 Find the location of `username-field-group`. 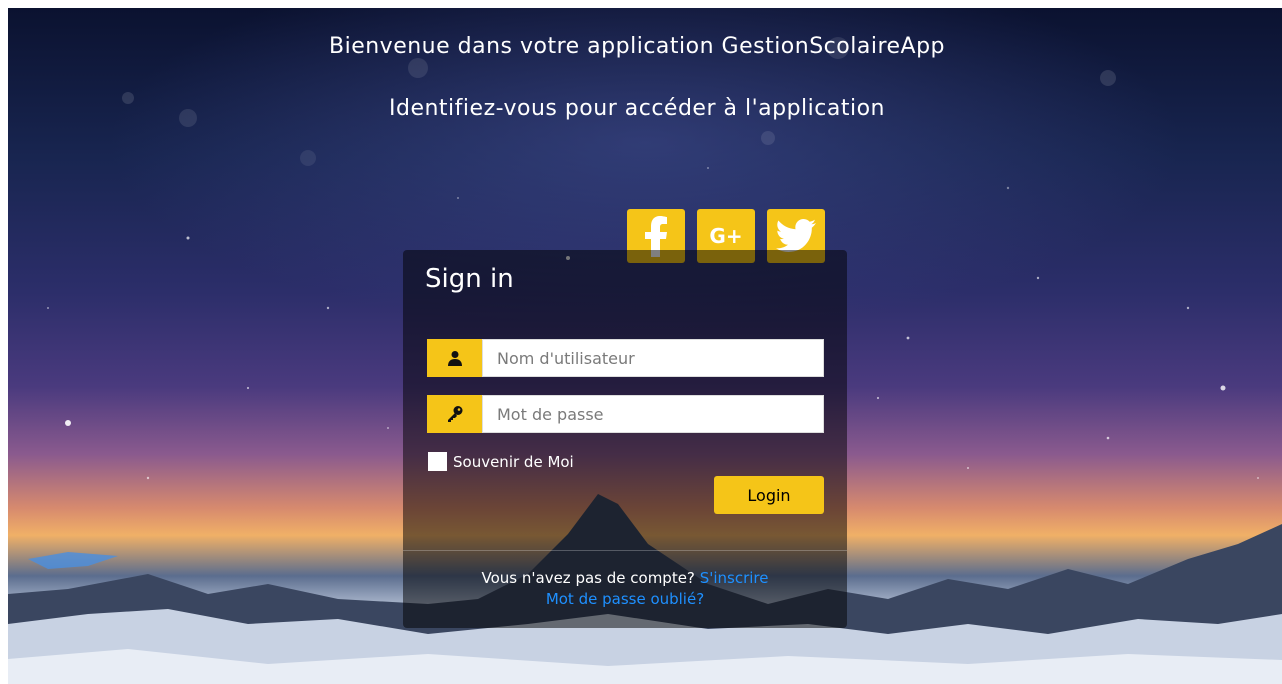

username-field-group is located at coordinates (625, 358).